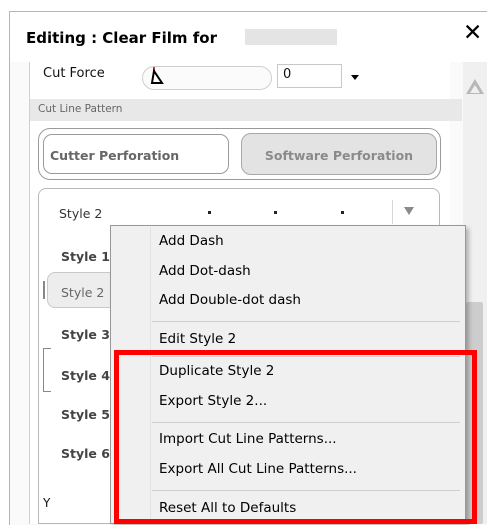 This screenshot has width=487, height=525. Describe the element at coordinates (85, 334) in the screenshot. I see `list-item-style-3: Style 3` at that location.